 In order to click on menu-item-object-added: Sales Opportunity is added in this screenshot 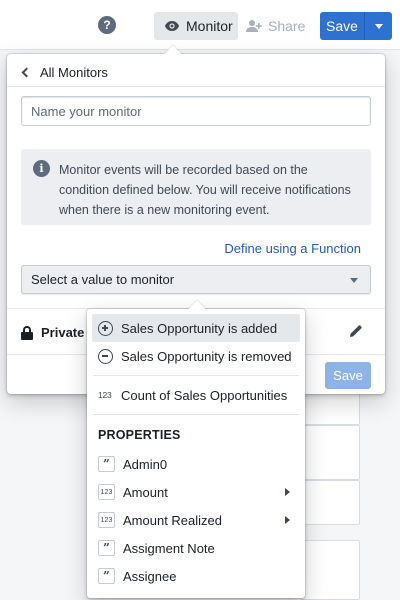, I will do `click(196, 328)`.